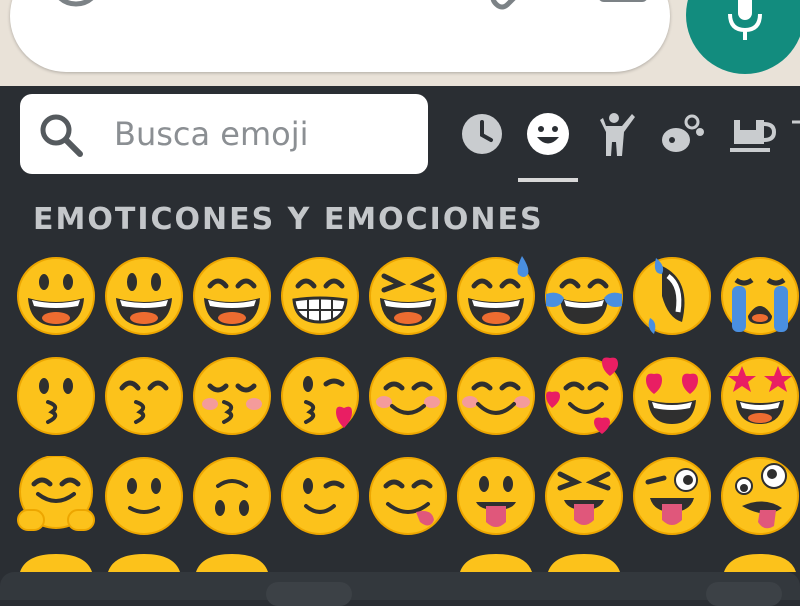  I want to click on emoji-loudly-crying, so click(760, 296).